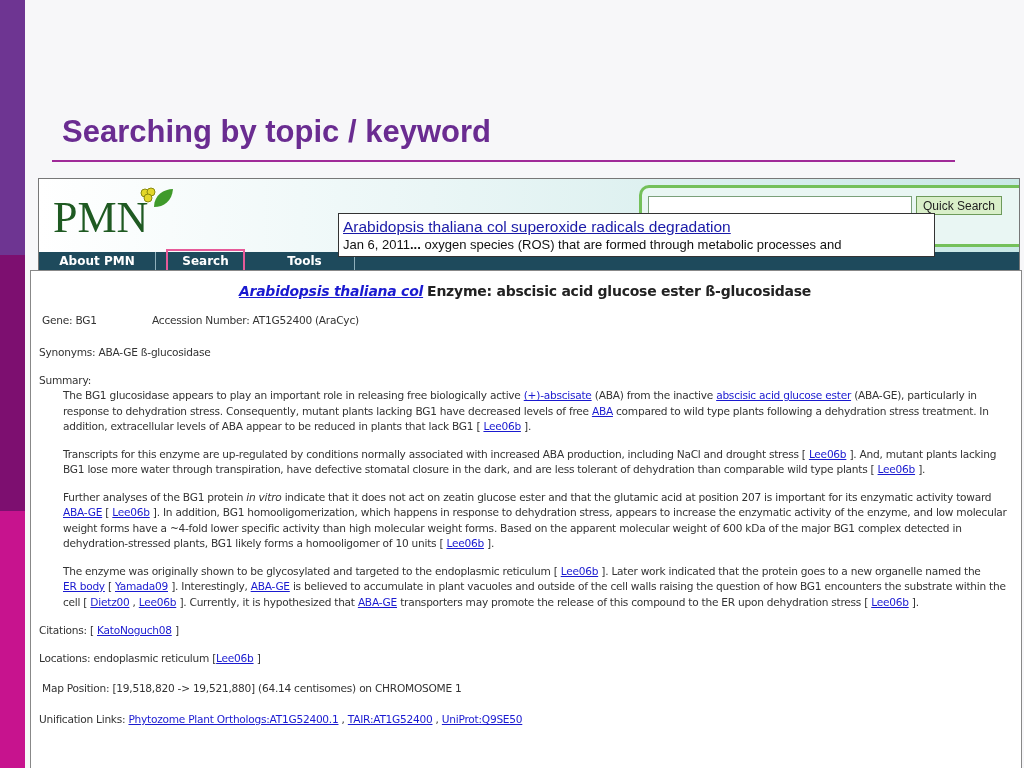 This screenshot has width=1024, height=768. Describe the element at coordinates (535, 586) in the screenshot. I see `summary-paragraph: The enzyme was originally shown to be glycosylated and targeted to the endoplasmic reticulum [ Lee06b ]. Later work indicated that the protein goes to a new organelle named the ER body [ Yamada09 ]. Interestingly, ABA-GE is believed to accumulate in plant vacuoles and outside of the cell walls raising the question of how BG1 encounters the substrate within the cell [ Dietz00 , Lee06b ]. Currently, it is hypothesized that ABA-GE transporters may promote the release of this compound to the ER upon dehydration stress [ Lee06b ].` at that location.